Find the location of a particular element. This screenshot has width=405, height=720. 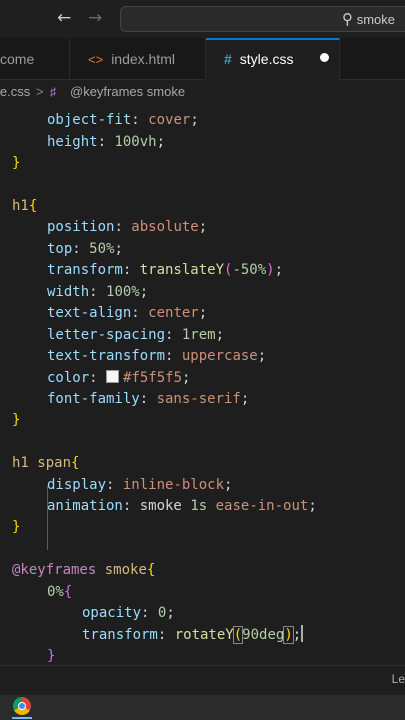

indent-guide is located at coordinates (47, 518).